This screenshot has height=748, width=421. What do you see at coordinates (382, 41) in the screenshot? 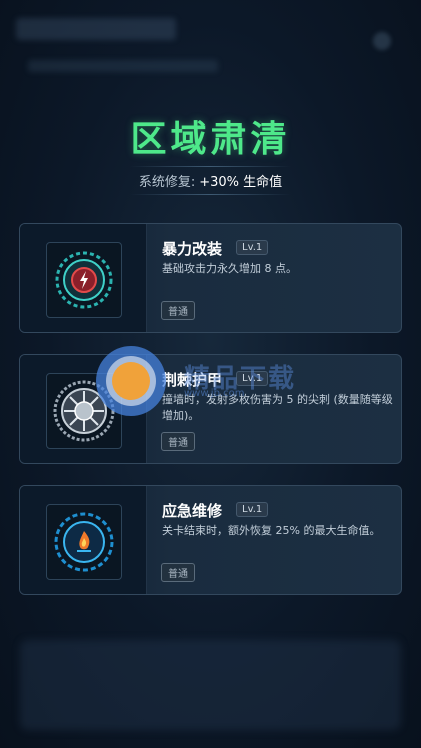
I see `blurred-settings-icon` at bounding box center [382, 41].